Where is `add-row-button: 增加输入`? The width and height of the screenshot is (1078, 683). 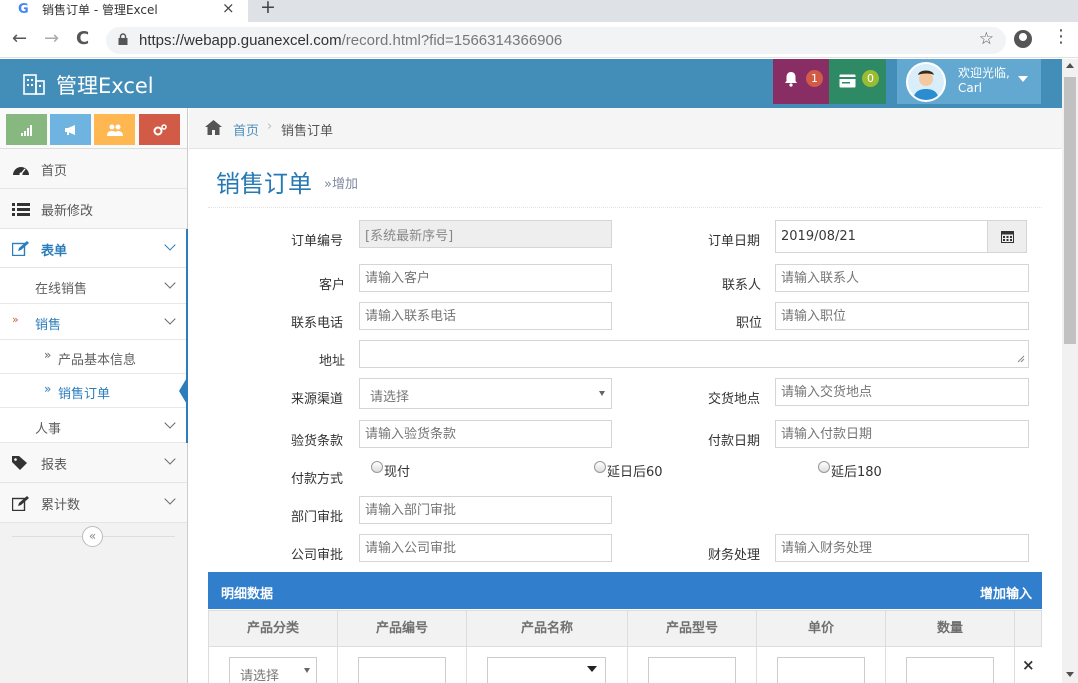
add-row-button: 增加输入 is located at coordinates (1006, 592).